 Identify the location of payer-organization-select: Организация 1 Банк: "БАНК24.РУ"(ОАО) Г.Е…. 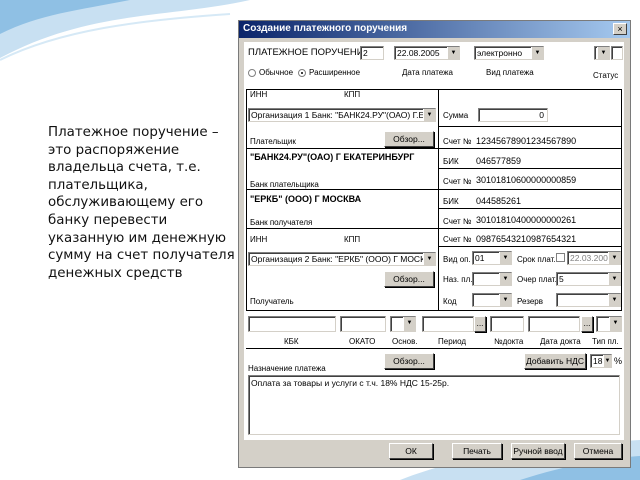
(342, 115).